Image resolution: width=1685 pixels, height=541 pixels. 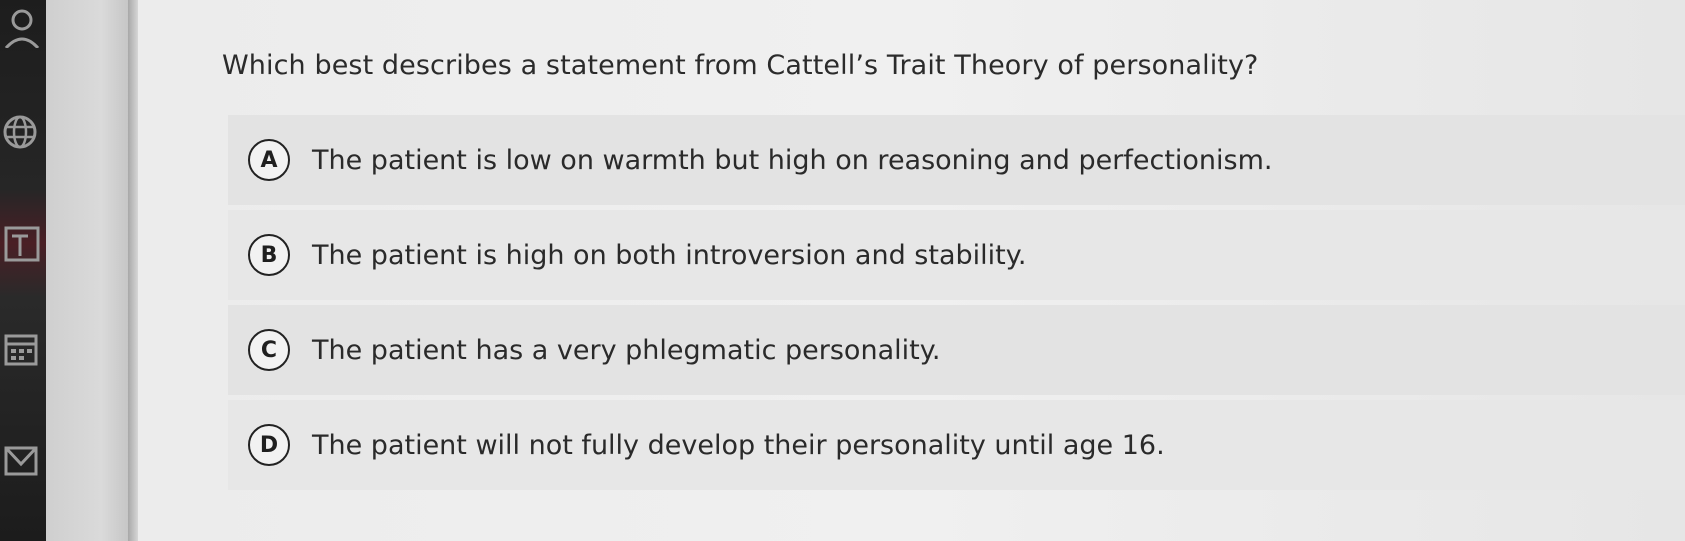 I want to click on mail-icon, so click(x=22, y=460).